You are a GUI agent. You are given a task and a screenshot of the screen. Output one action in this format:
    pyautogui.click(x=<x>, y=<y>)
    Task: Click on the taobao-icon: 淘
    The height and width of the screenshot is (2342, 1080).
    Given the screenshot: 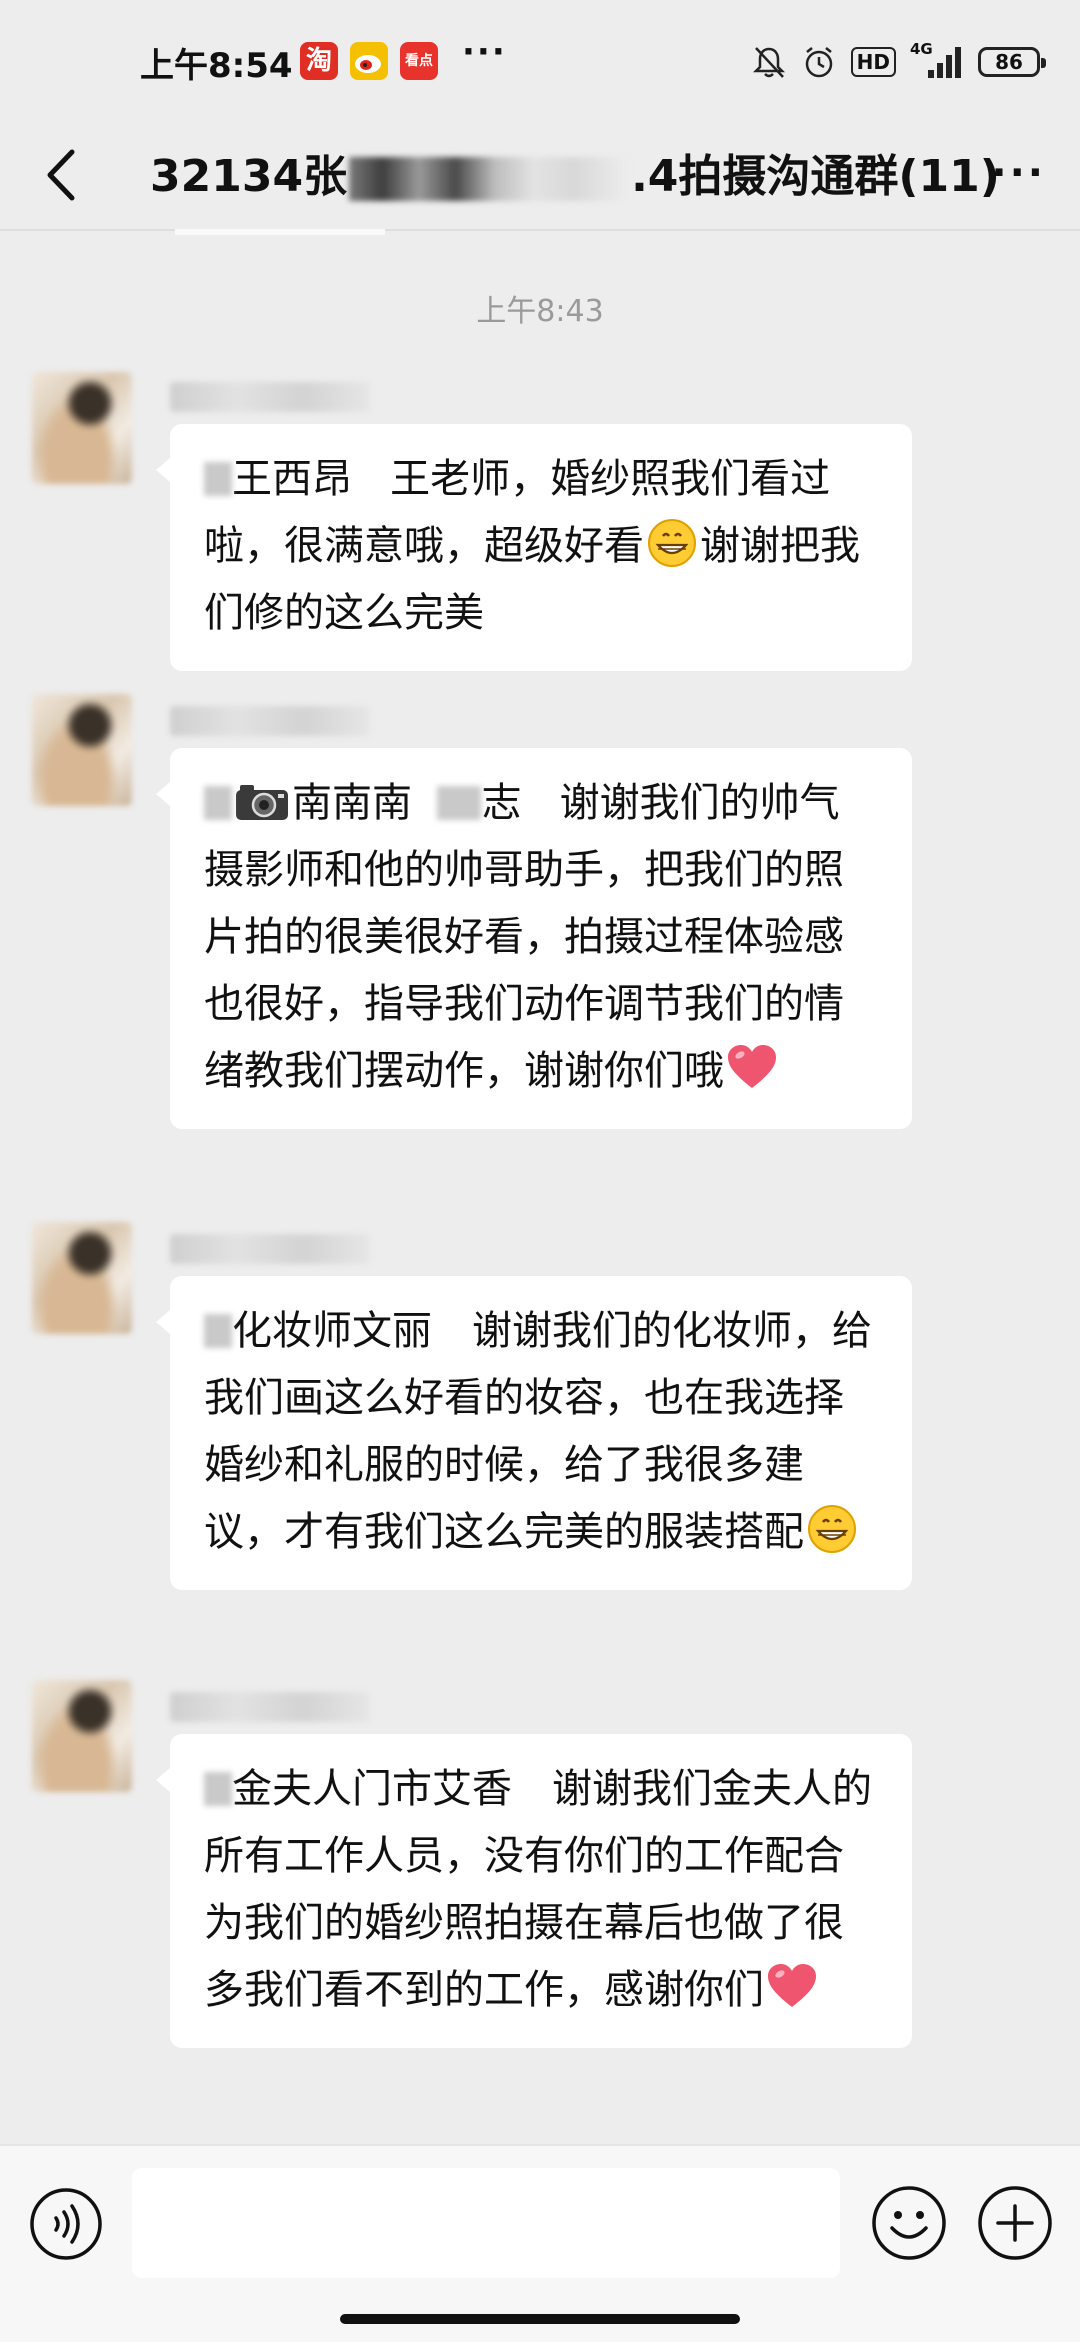 What is the action you would take?
    pyautogui.click(x=319, y=61)
    